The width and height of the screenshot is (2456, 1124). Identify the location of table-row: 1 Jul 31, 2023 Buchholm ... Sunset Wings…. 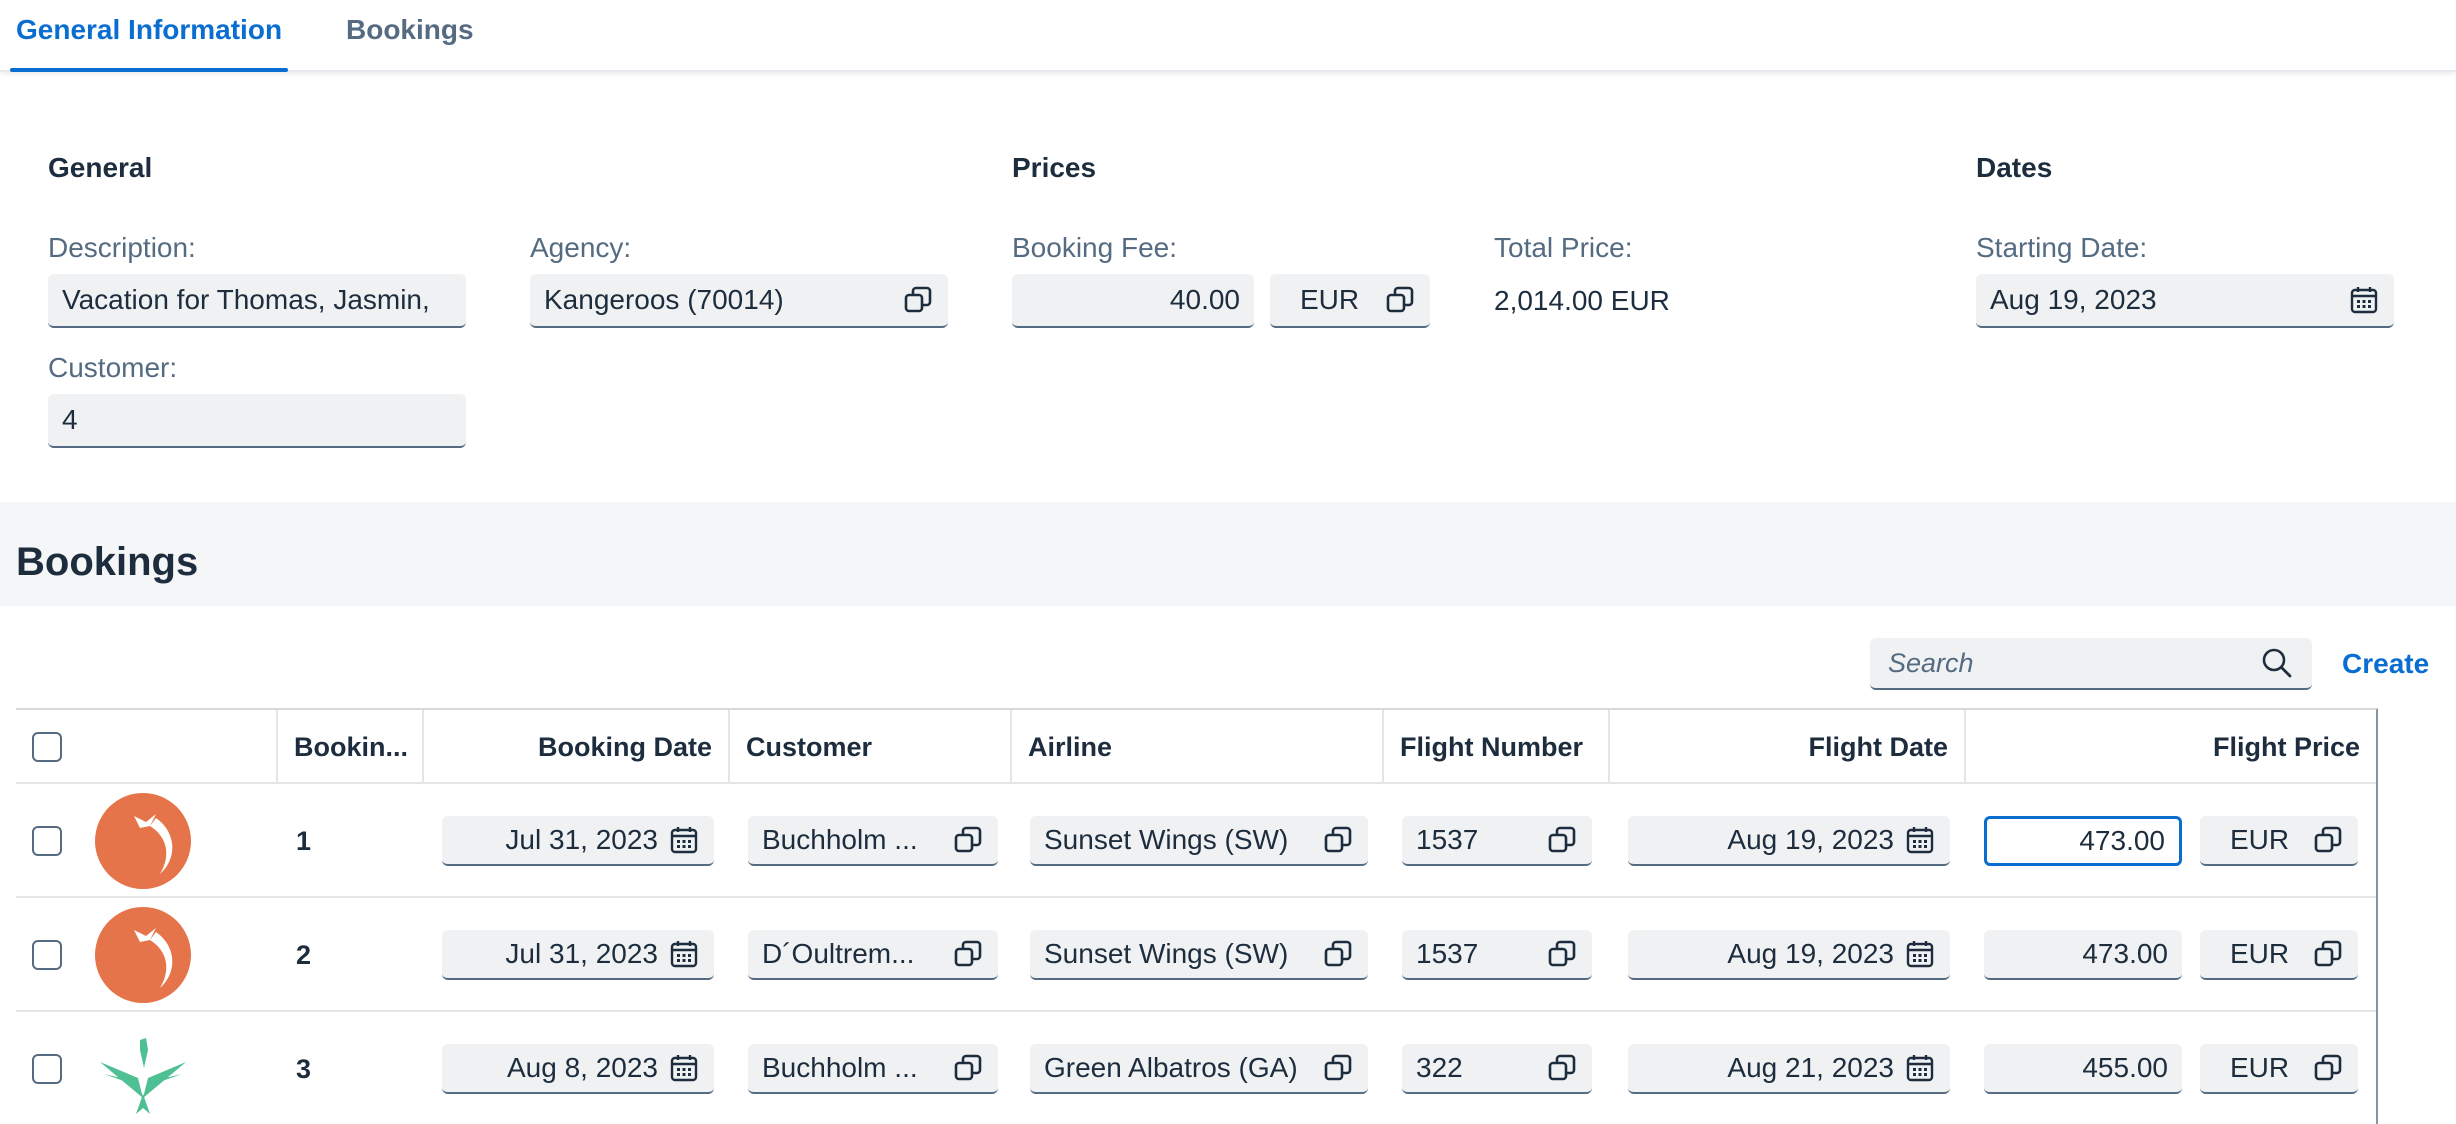
(1196, 841).